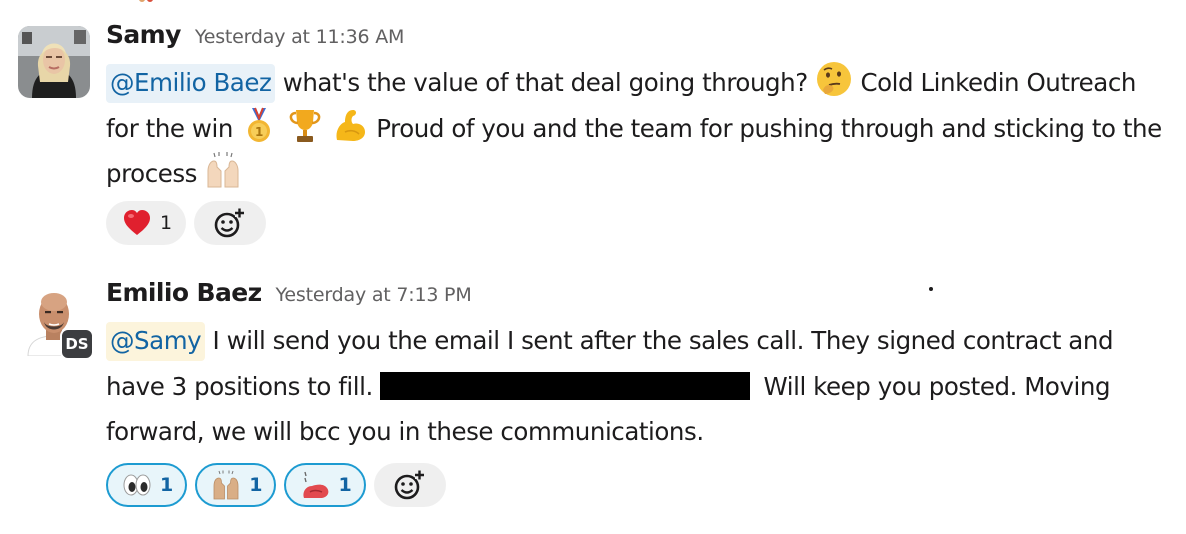 This screenshot has height=534, width=1186. I want to click on reaction-red-heart: 1, so click(146, 222).